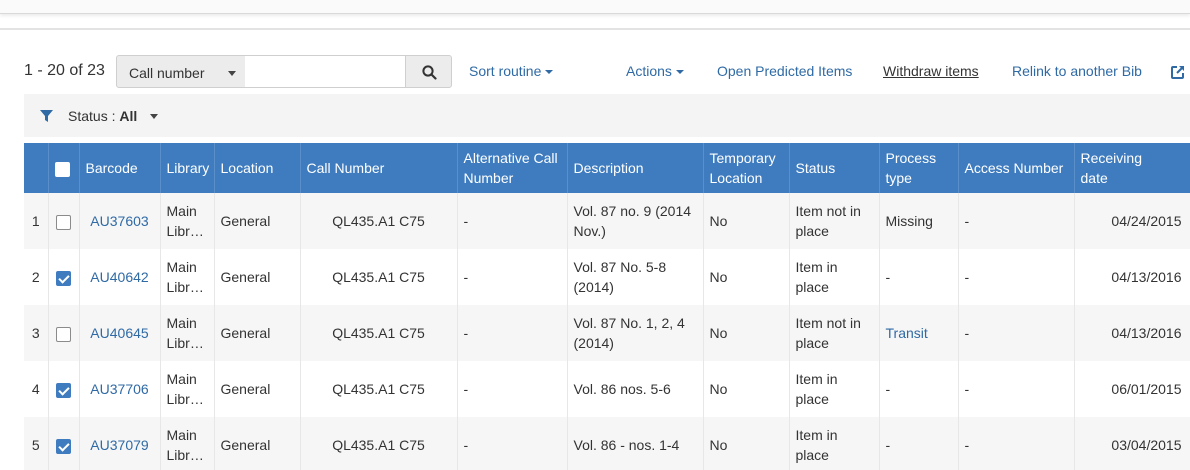 The image size is (1190, 470). Describe the element at coordinates (1132, 389) in the screenshot. I see `receiving-date-cell: 06/01/2015` at that location.